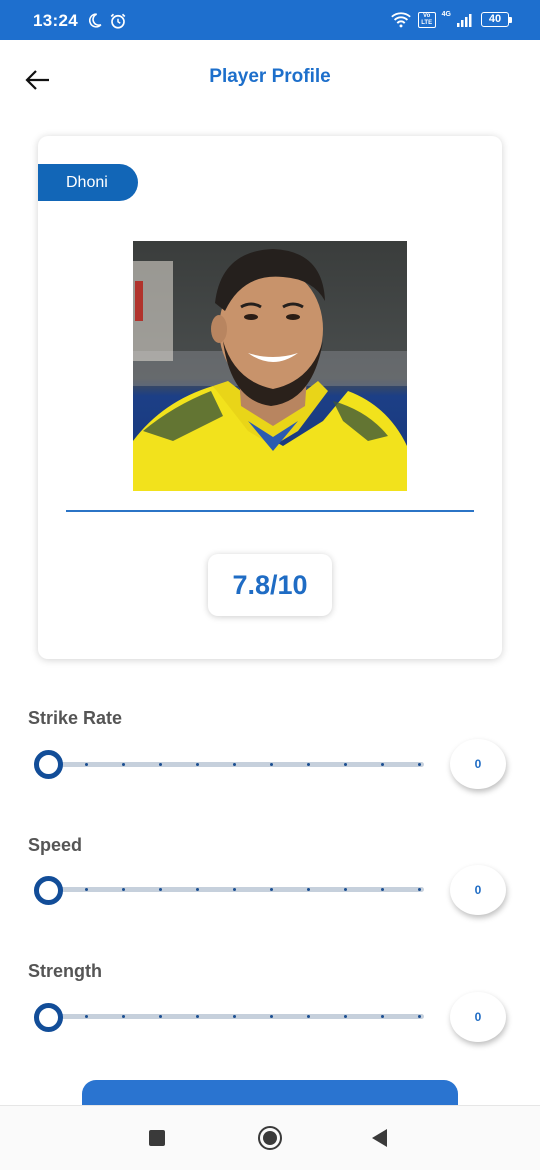 This screenshot has height=1170, width=540. What do you see at coordinates (95, 20) in the screenshot?
I see `moon-icon` at bounding box center [95, 20].